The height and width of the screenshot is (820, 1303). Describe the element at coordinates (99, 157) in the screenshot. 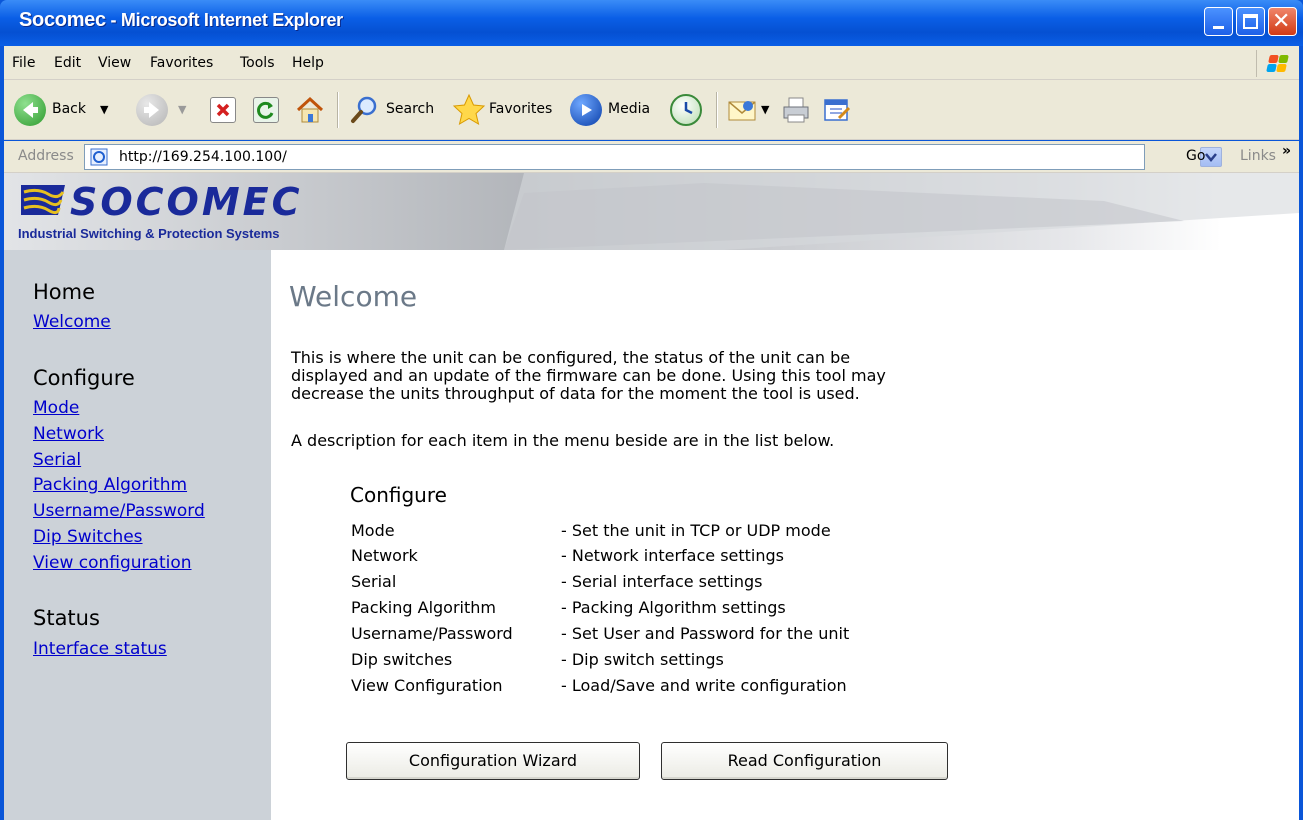

I see `page-icon` at that location.